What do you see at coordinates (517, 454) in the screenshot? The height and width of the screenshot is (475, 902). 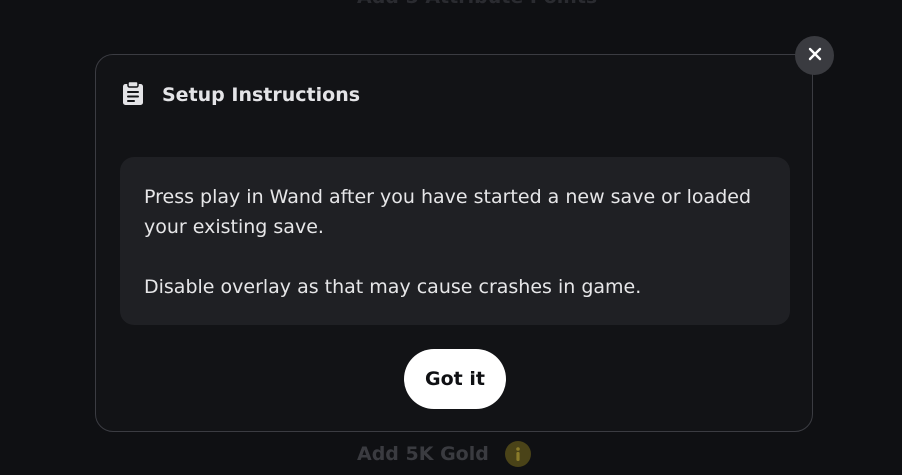 I see `info-icon` at bounding box center [517, 454].